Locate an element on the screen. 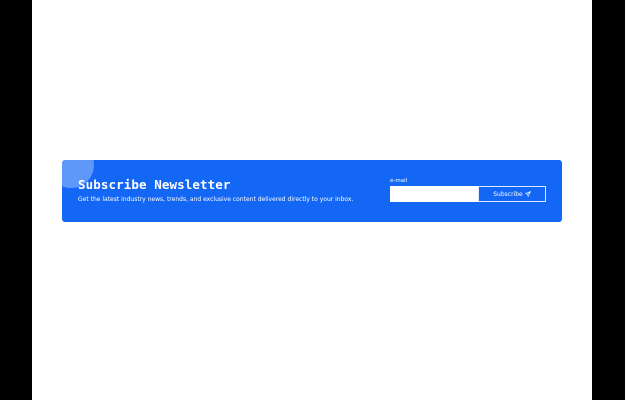  send-icon is located at coordinates (527, 194).